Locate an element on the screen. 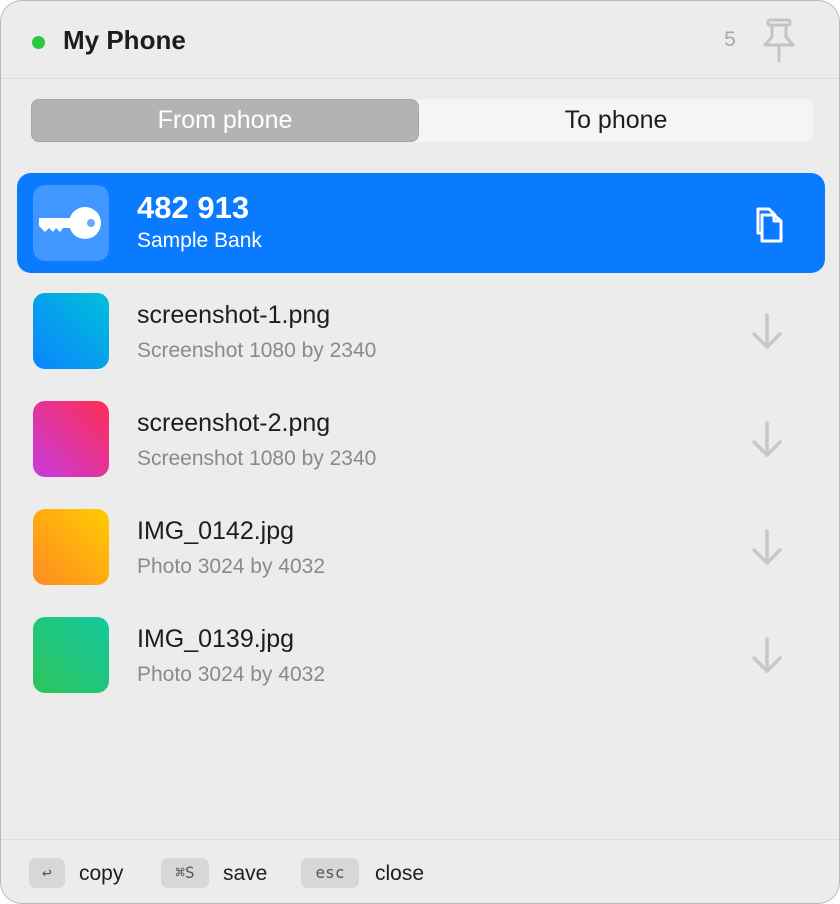 The height and width of the screenshot is (904, 840). connection-status-dot is located at coordinates (38, 42).